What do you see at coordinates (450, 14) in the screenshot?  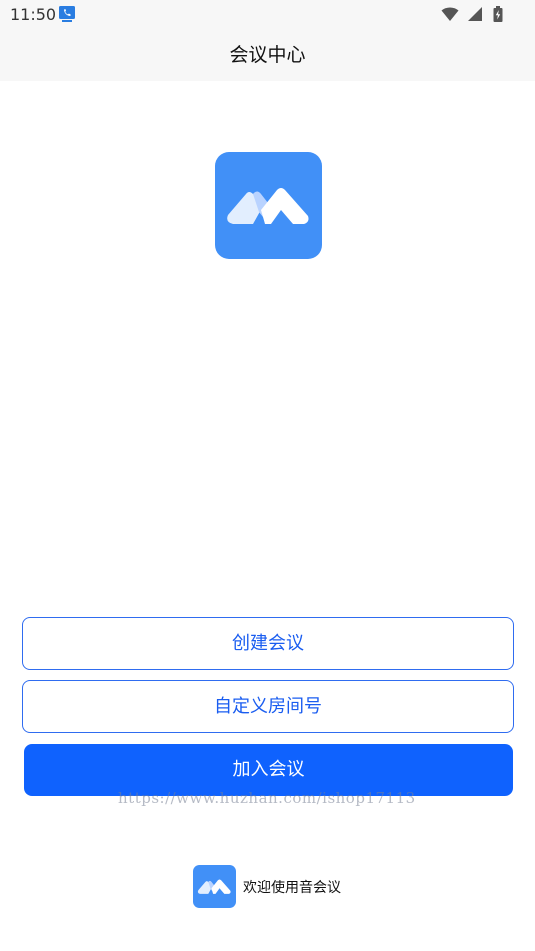 I see `wifi-icon` at bounding box center [450, 14].